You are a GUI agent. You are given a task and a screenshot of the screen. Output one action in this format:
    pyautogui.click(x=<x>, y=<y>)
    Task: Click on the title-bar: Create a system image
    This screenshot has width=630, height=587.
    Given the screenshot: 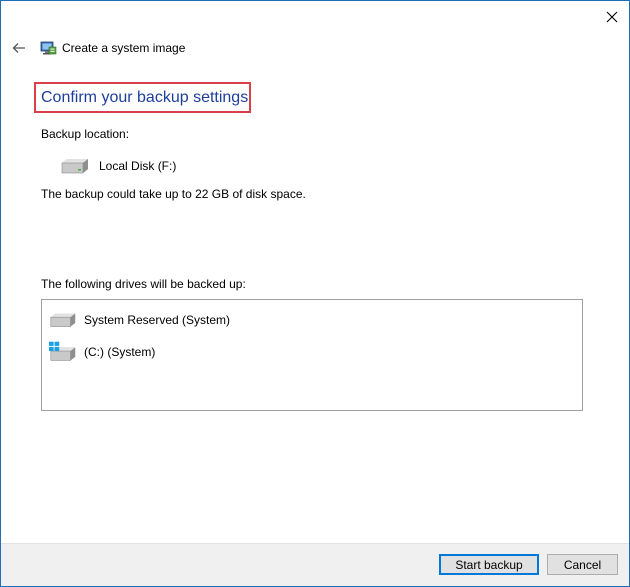 What is the action you would take?
    pyautogui.click(x=97, y=48)
    